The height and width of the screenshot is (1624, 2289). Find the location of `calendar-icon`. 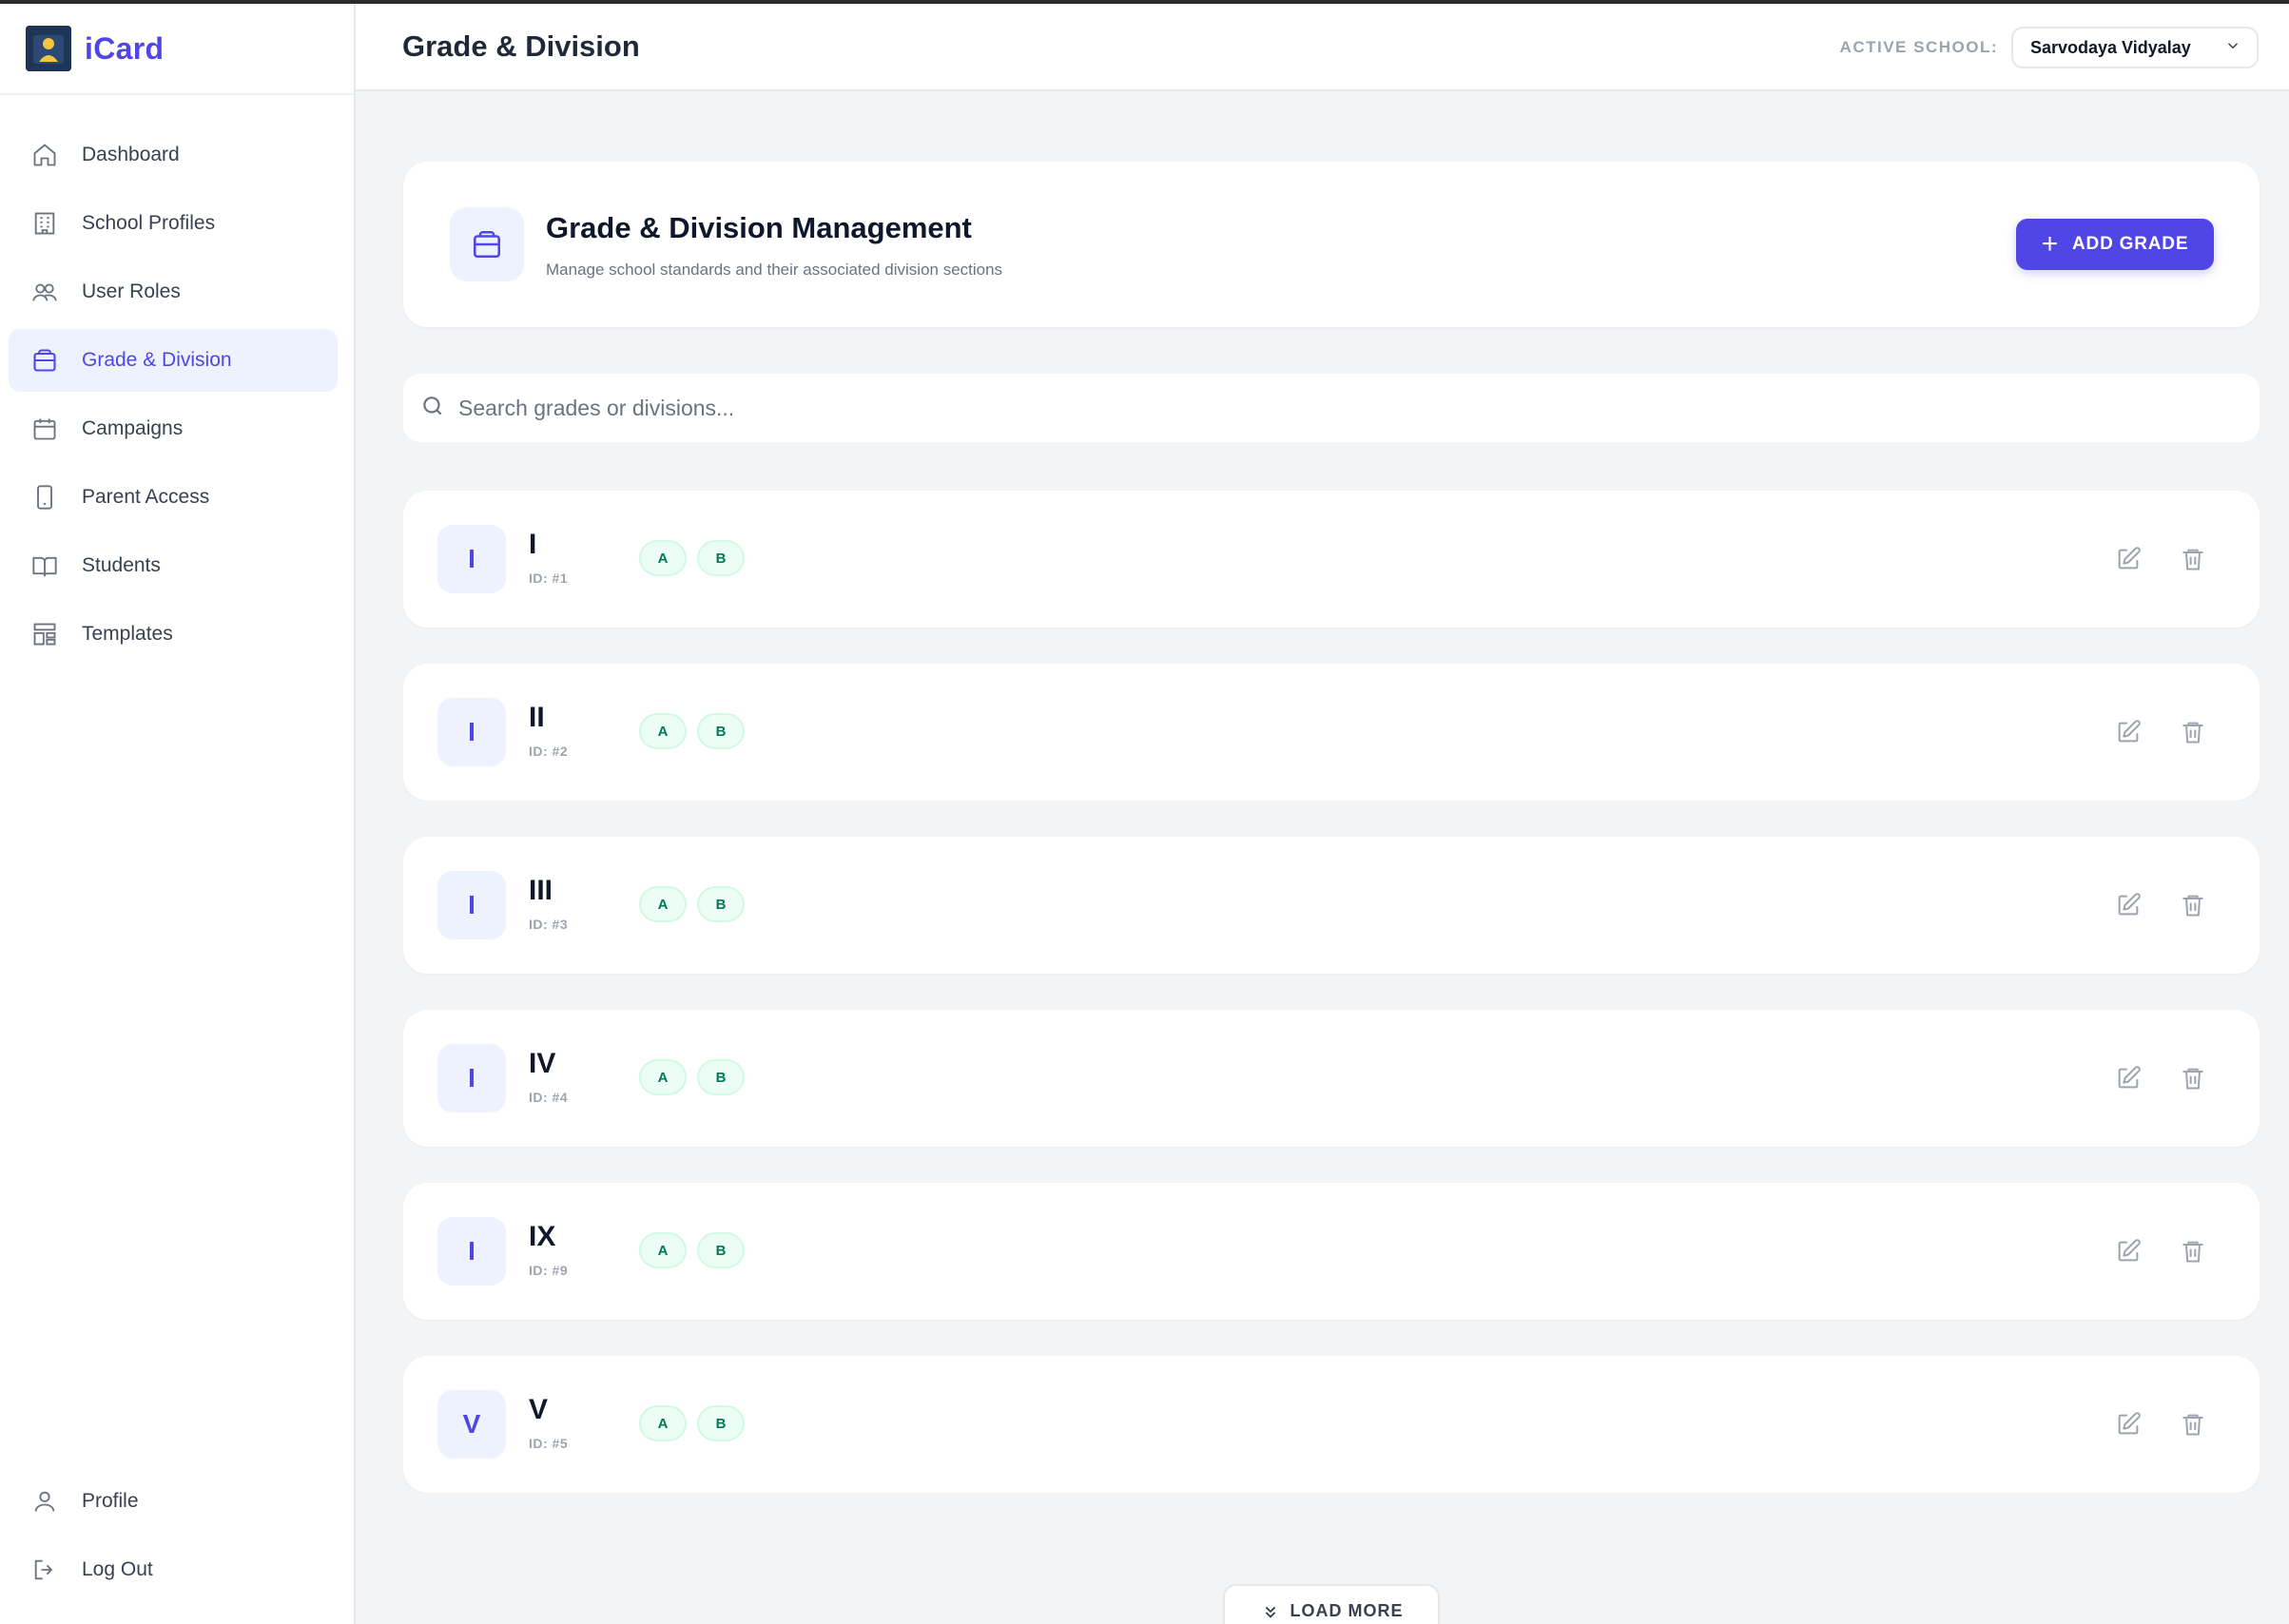

calendar-icon is located at coordinates (44, 429).